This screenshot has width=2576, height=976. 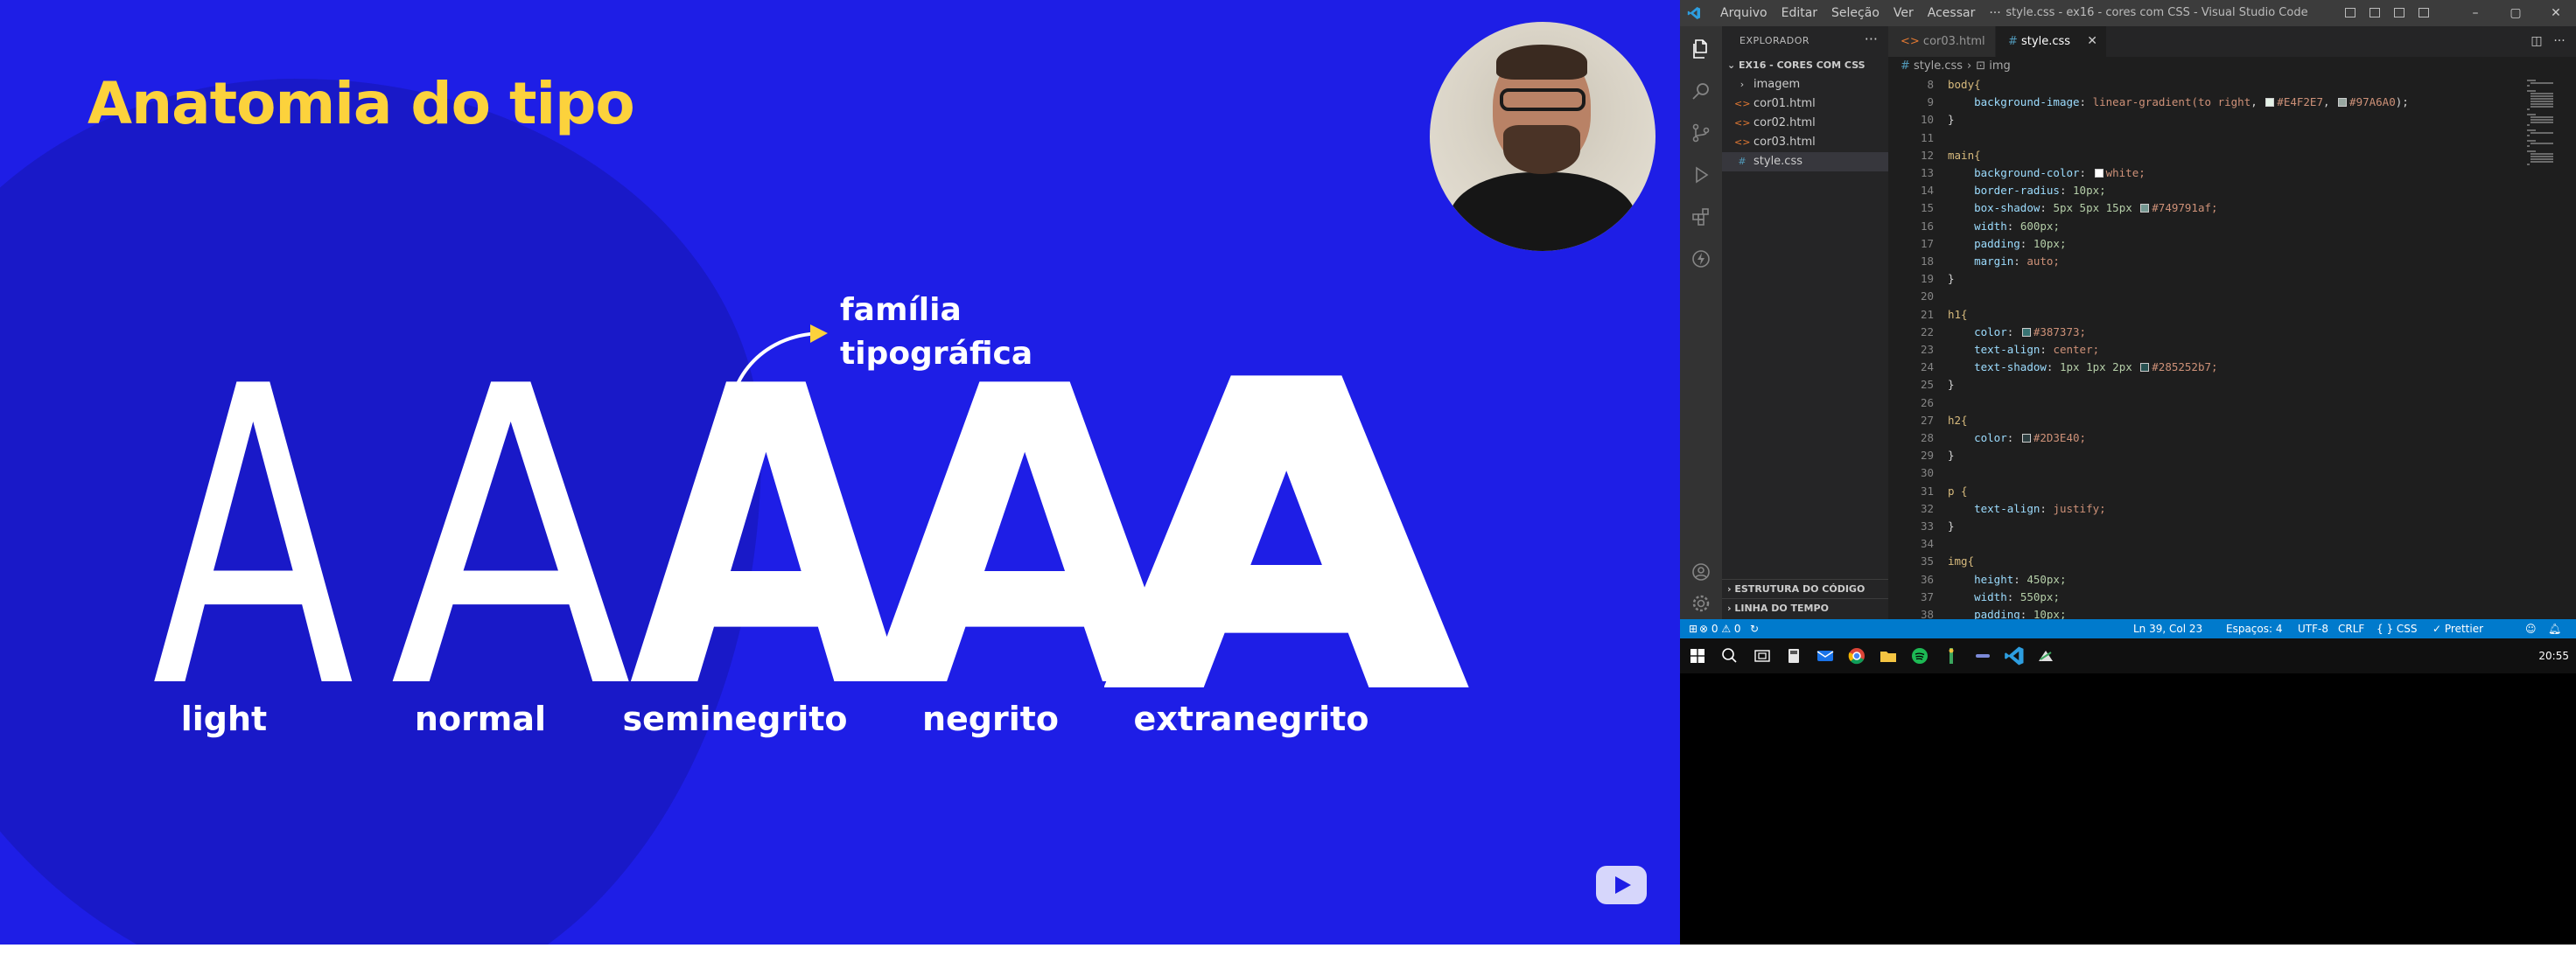 I want to click on windows-start-icon, so click(x=1697, y=656).